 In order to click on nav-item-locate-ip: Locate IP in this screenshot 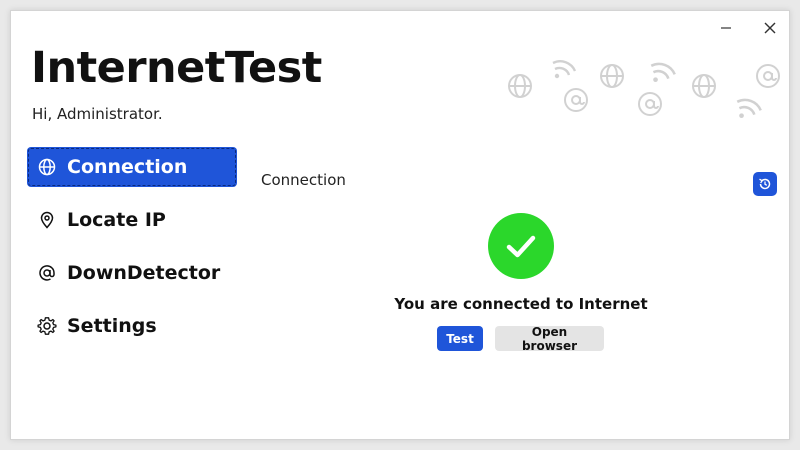, I will do `click(132, 220)`.